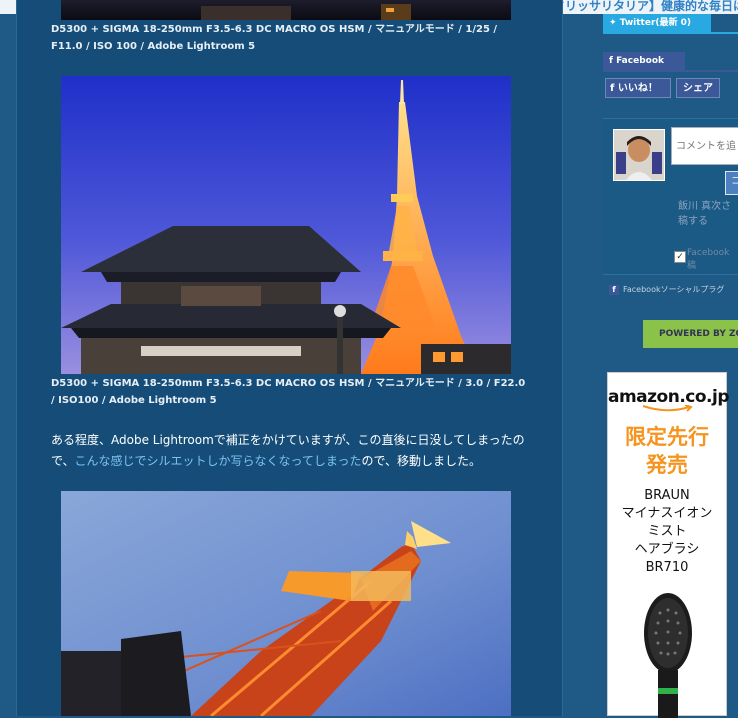 Image resolution: width=738 pixels, height=718 pixels. Describe the element at coordinates (614, 23) in the screenshot. I see `twitter-icon: ✦` at that location.